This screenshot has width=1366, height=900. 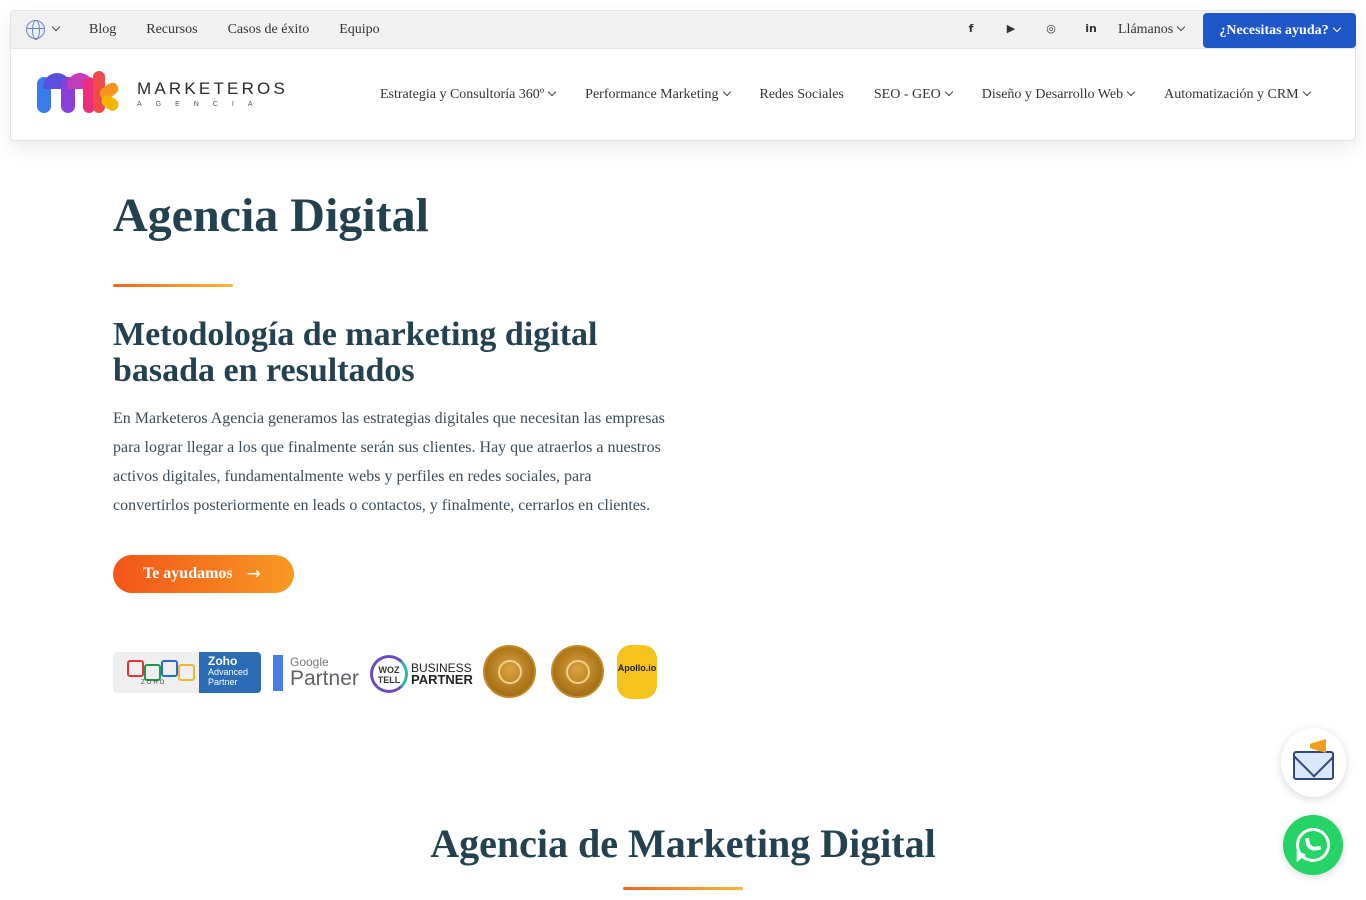 I want to click on facebook-icon: f, so click(x=971, y=28).